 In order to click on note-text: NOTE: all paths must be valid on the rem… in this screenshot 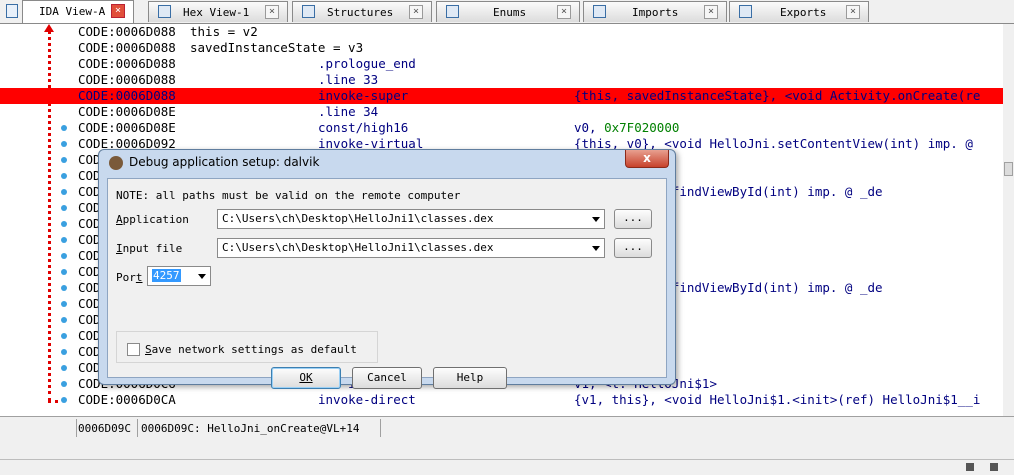, I will do `click(288, 195)`.